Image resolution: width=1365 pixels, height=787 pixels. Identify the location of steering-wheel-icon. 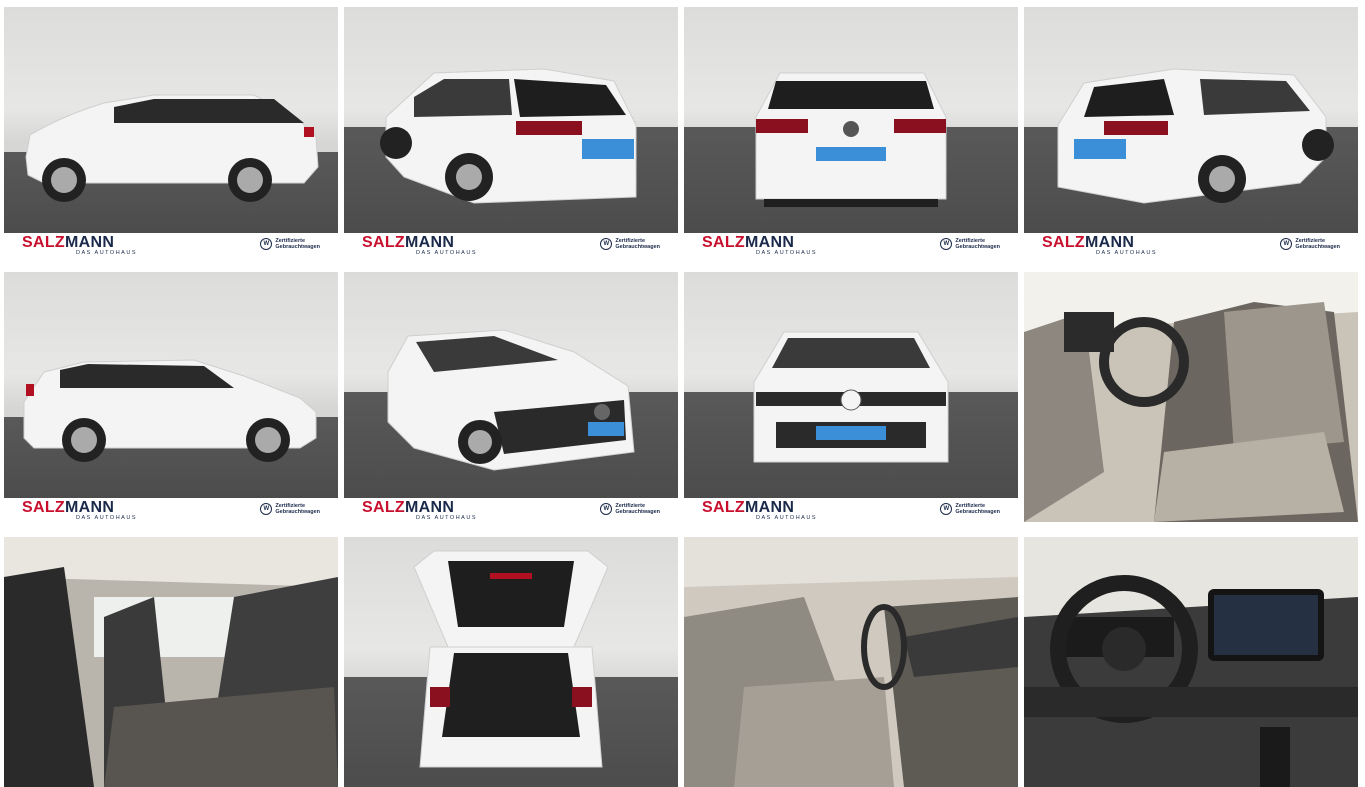
(1191, 662).